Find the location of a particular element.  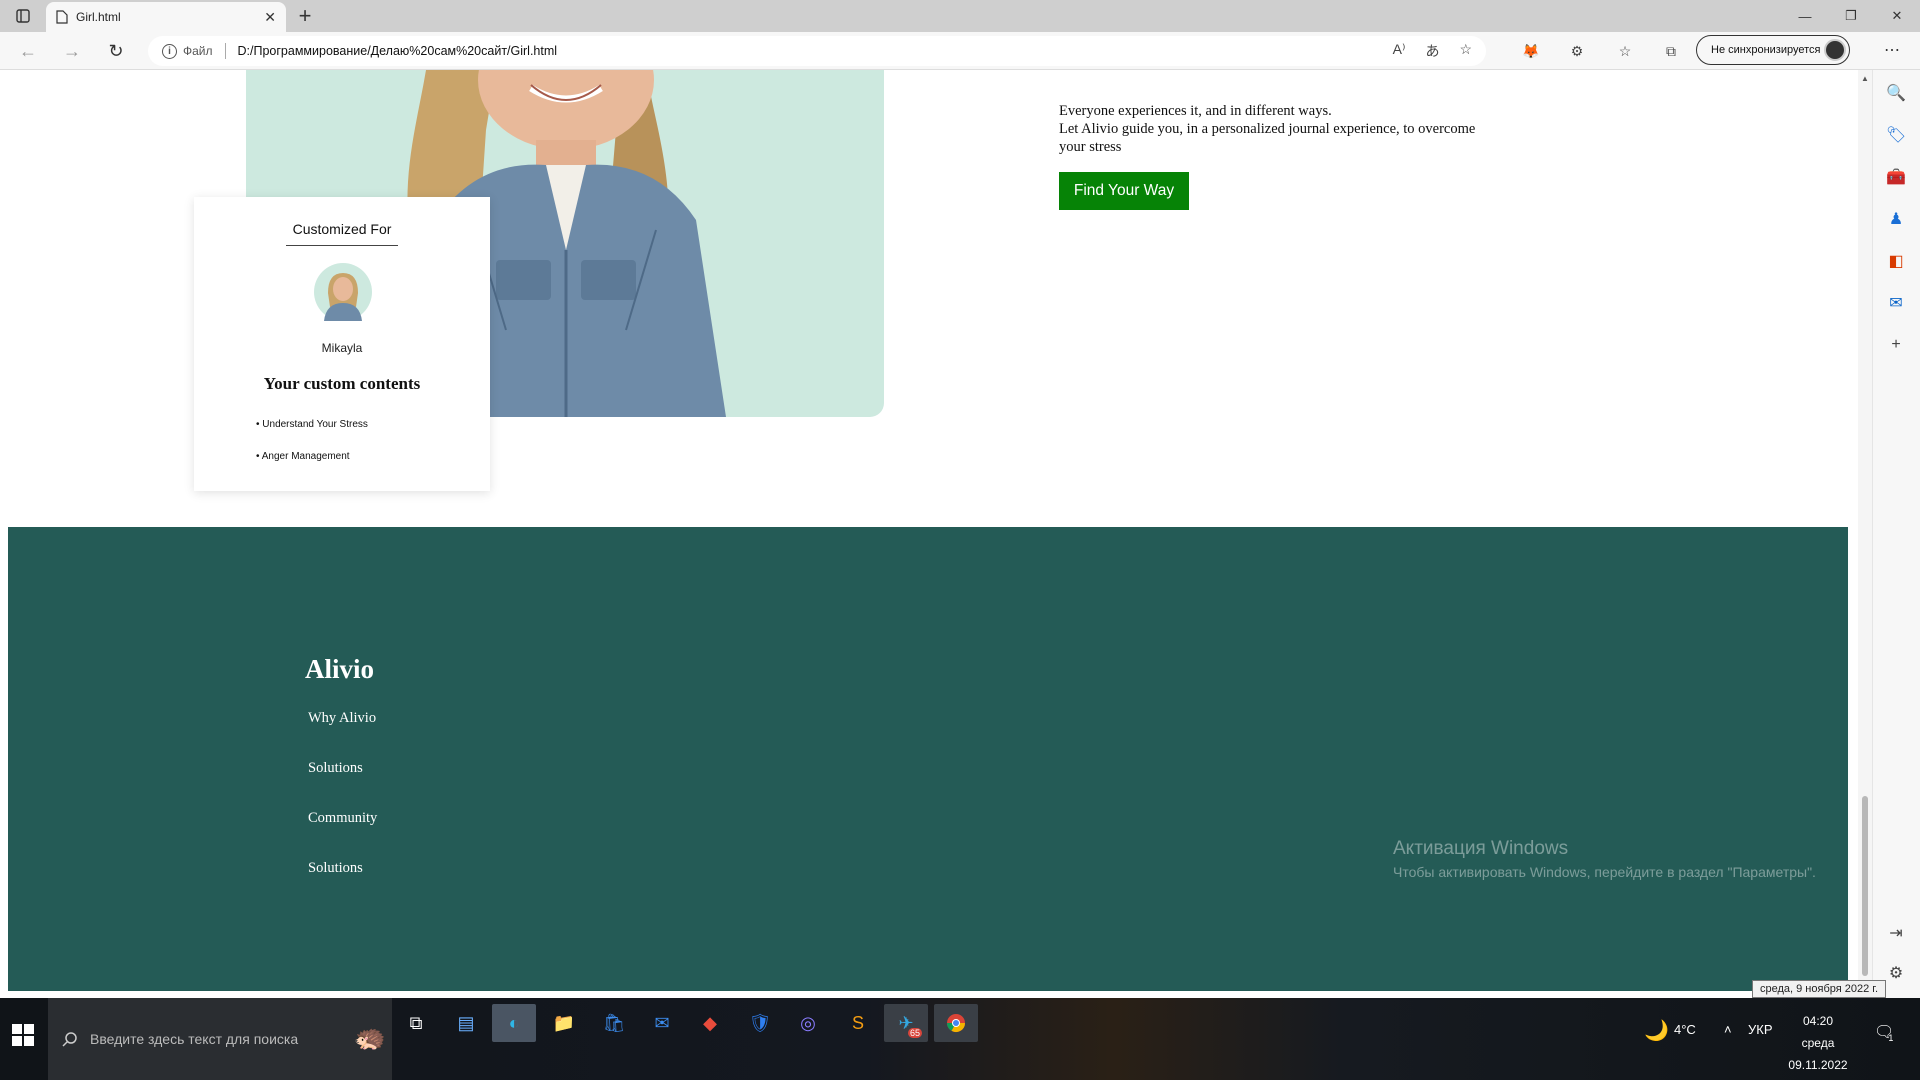

browser-tab: Girl.html ✕ is located at coordinates (166, 17).